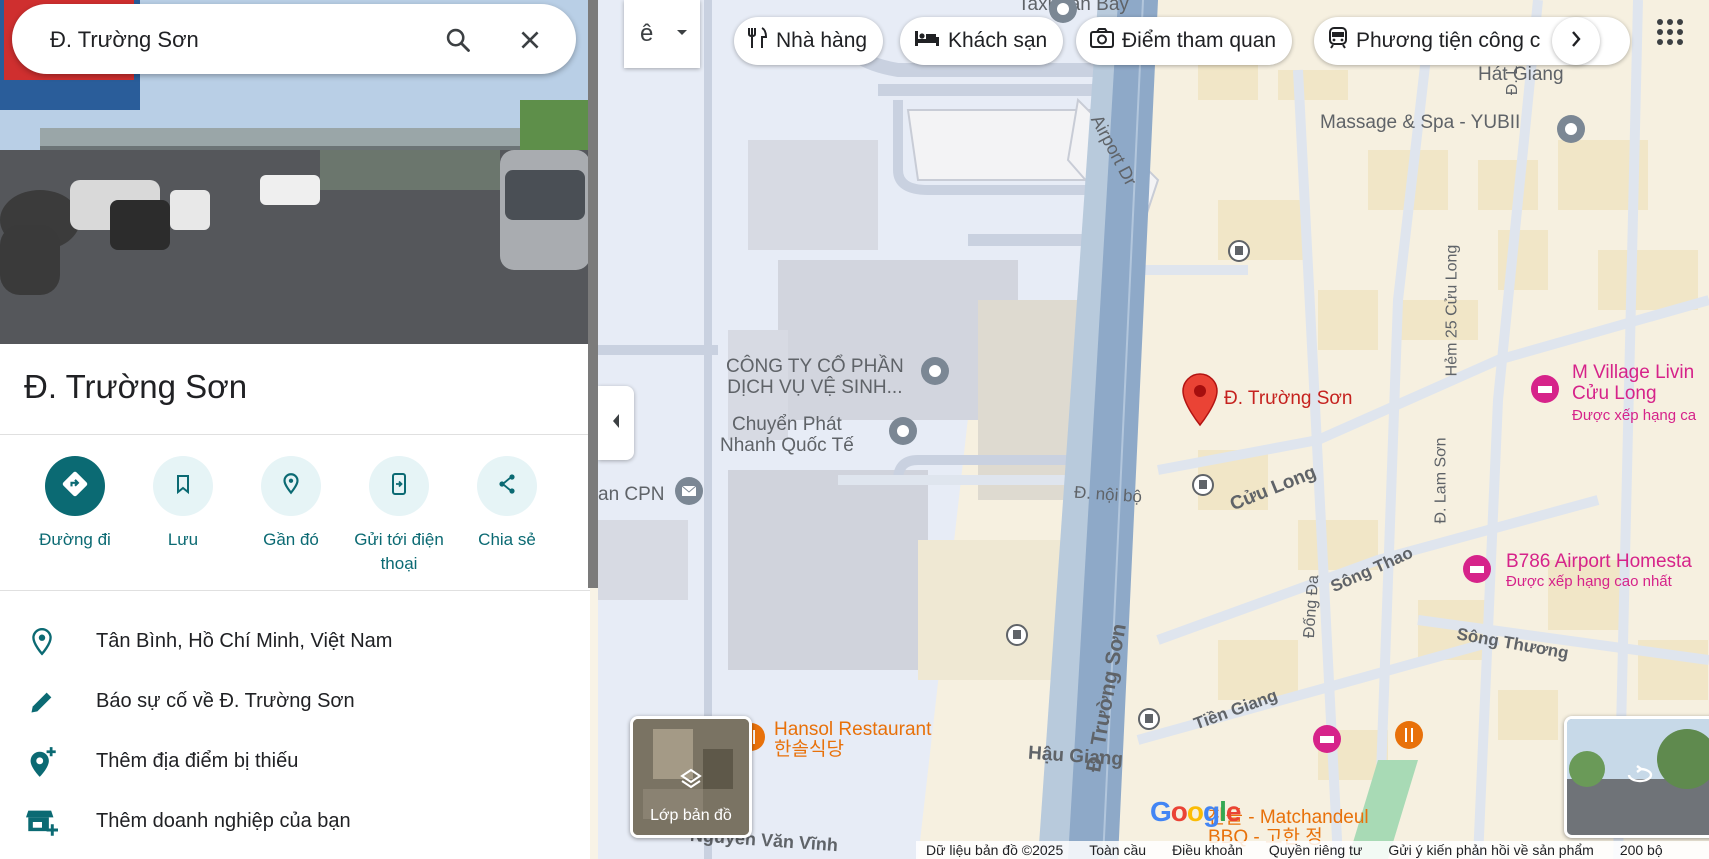 This screenshot has height=859, width=1709. What do you see at coordinates (291, 504) in the screenshot?
I see `nearby-button: Gần đó` at bounding box center [291, 504].